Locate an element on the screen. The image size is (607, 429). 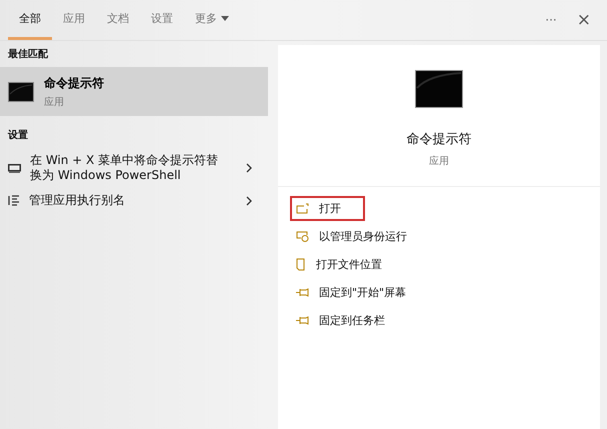
action-item: 打开 is located at coordinates (327, 208).